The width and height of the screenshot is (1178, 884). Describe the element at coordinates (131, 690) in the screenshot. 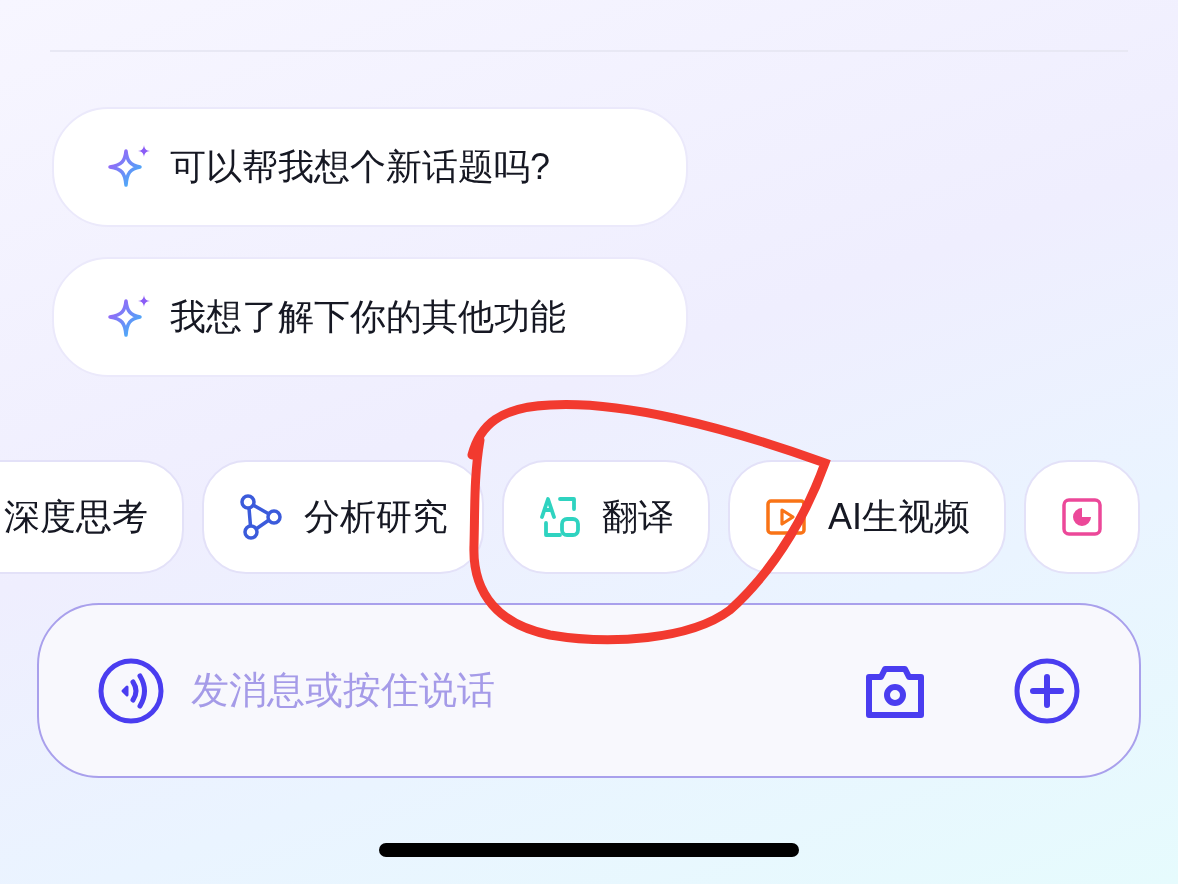

I see `voice-icon` at that location.